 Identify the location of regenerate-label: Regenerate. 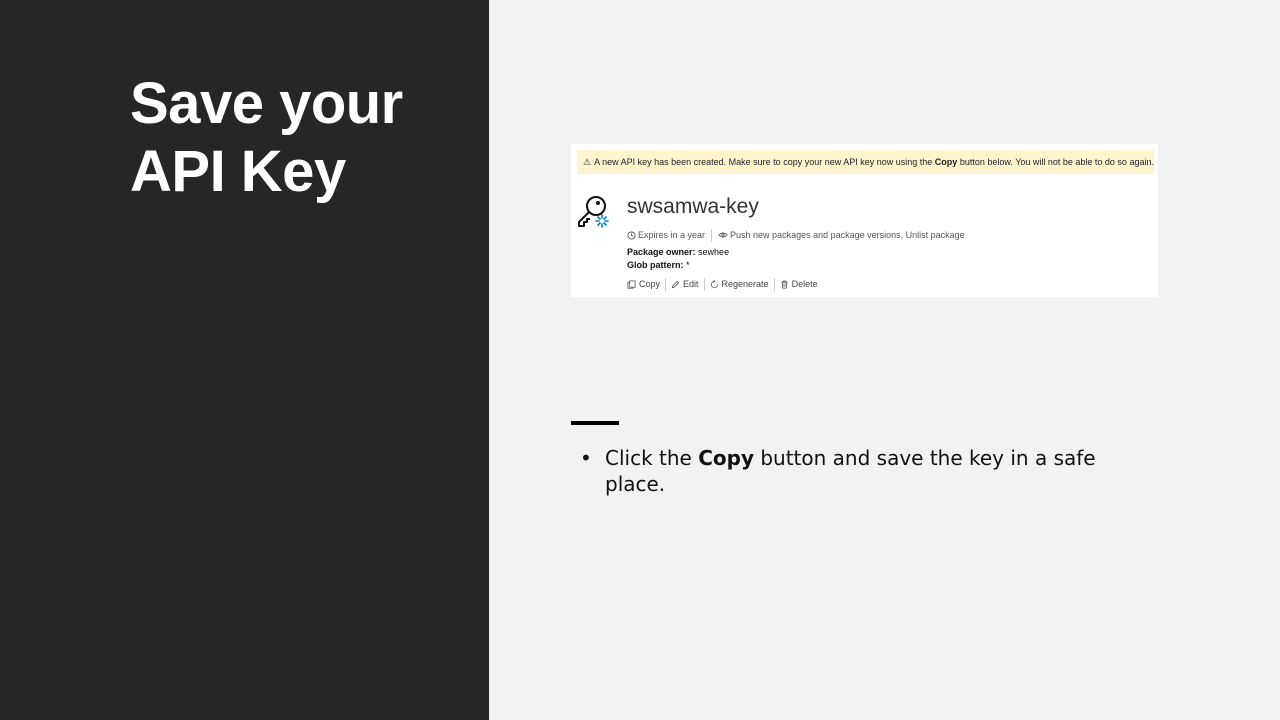
(745, 284).